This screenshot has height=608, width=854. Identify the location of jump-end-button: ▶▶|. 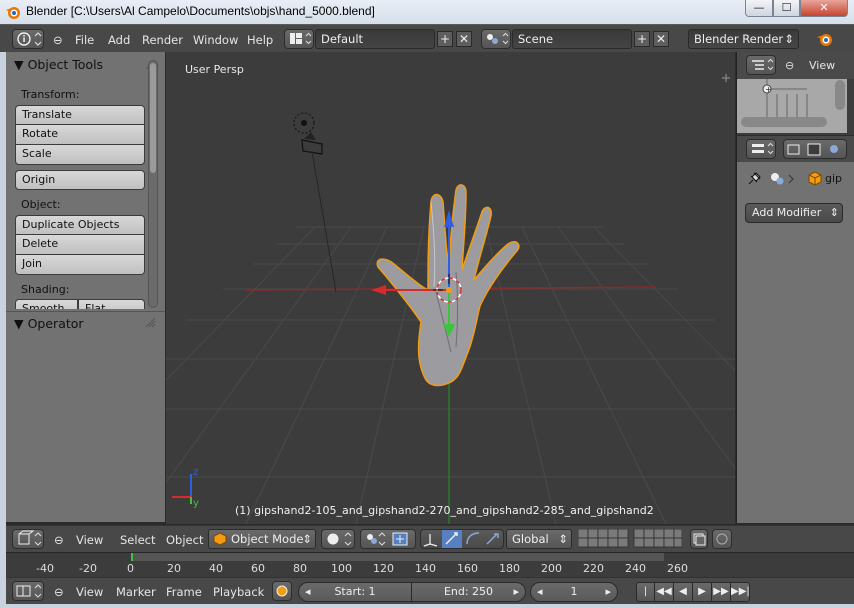
(740, 592).